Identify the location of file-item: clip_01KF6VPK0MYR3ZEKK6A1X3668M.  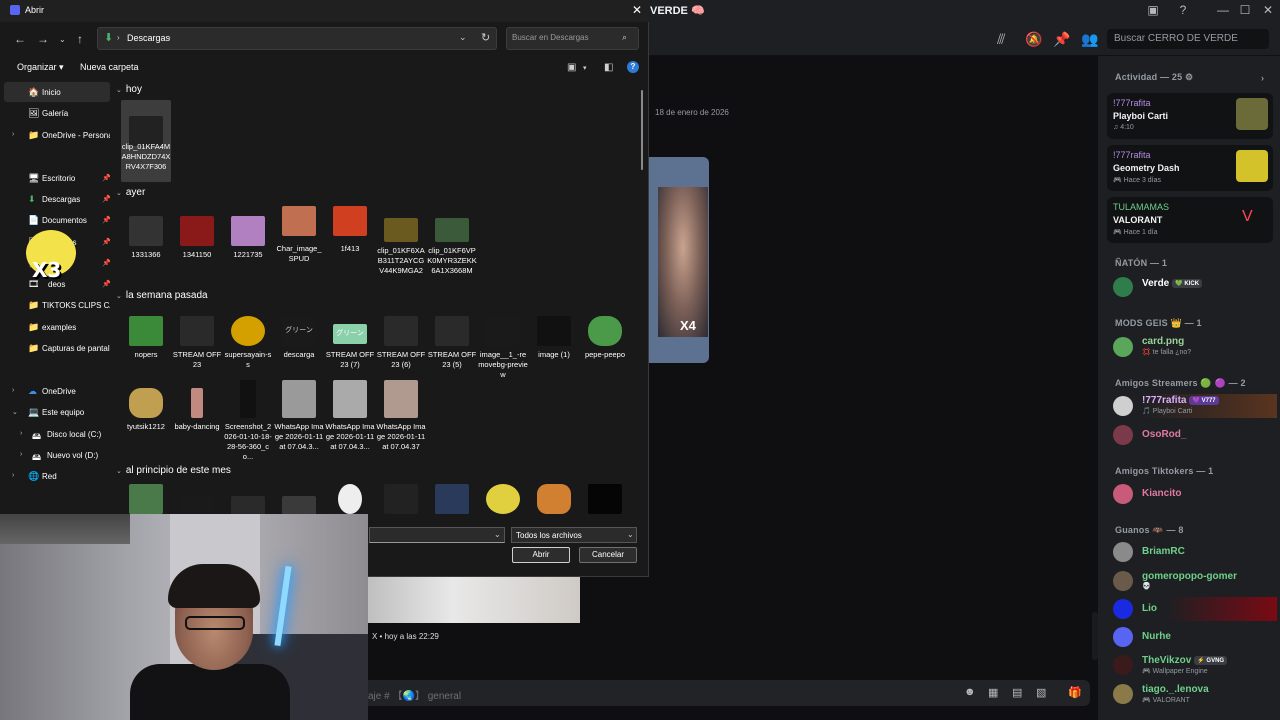
(452, 253).